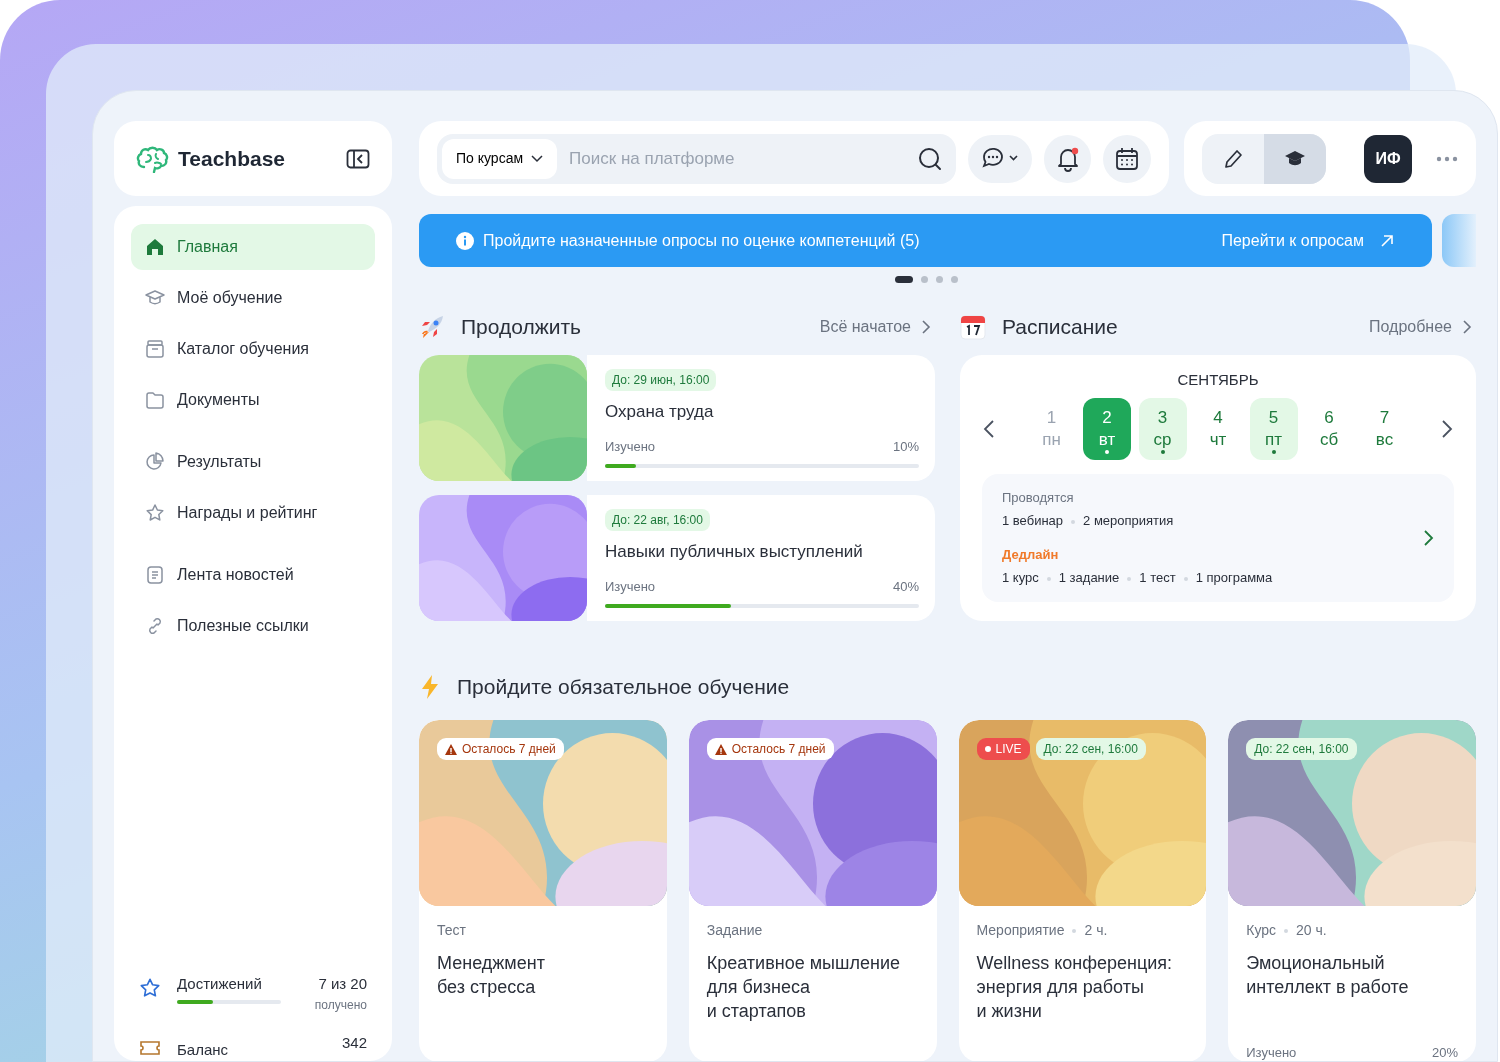  Describe the element at coordinates (155, 400) in the screenshot. I see `folder-icon` at that location.